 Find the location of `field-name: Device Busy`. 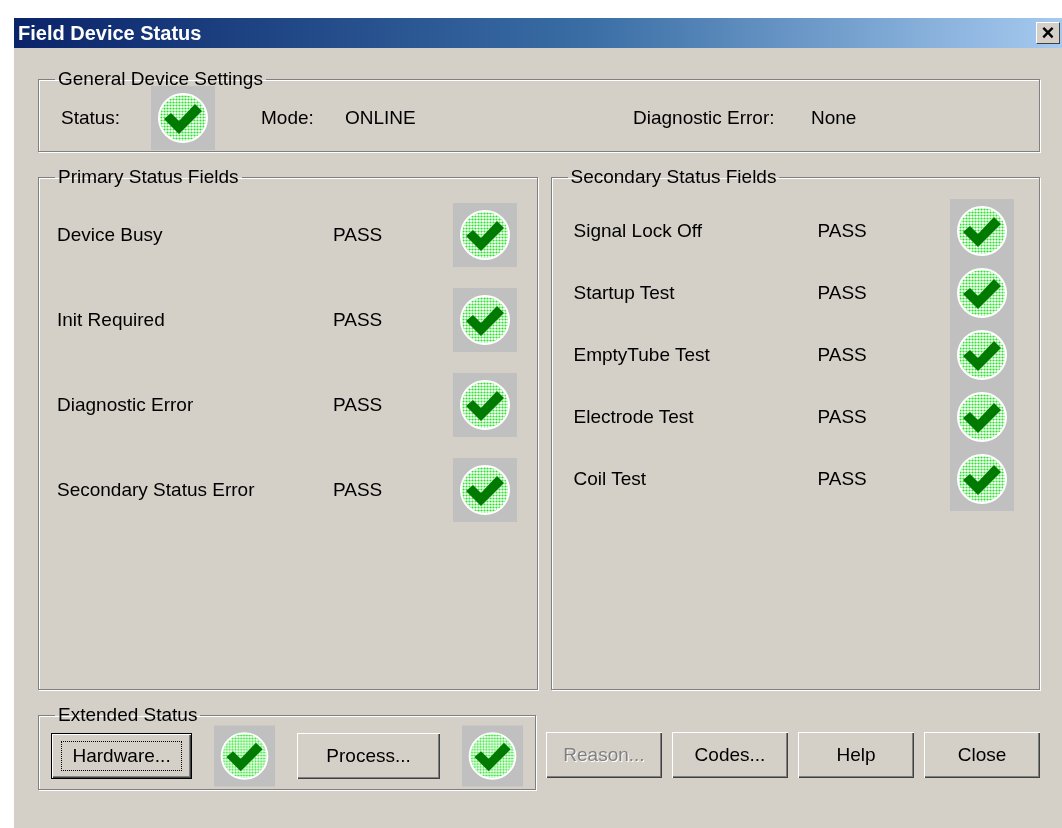

field-name: Device Busy is located at coordinates (110, 234).